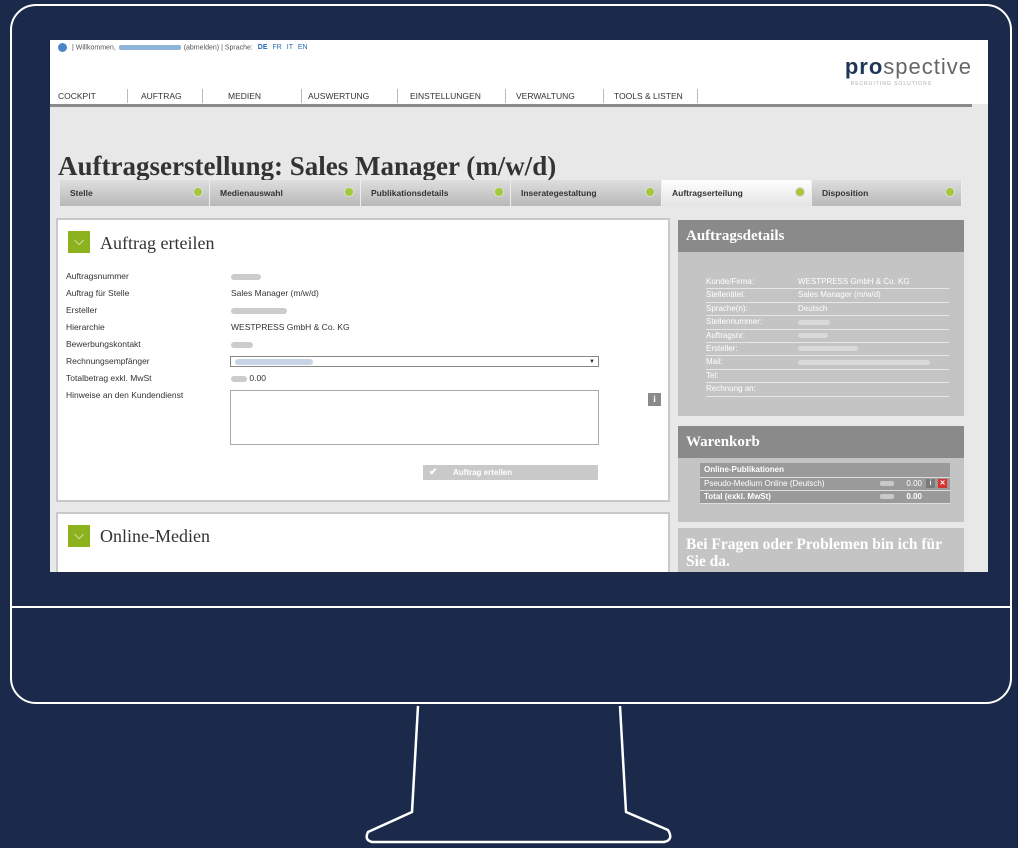 Image resolution: width=1018 pixels, height=848 pixels. I want to click on home-icon, so click(62, 47).